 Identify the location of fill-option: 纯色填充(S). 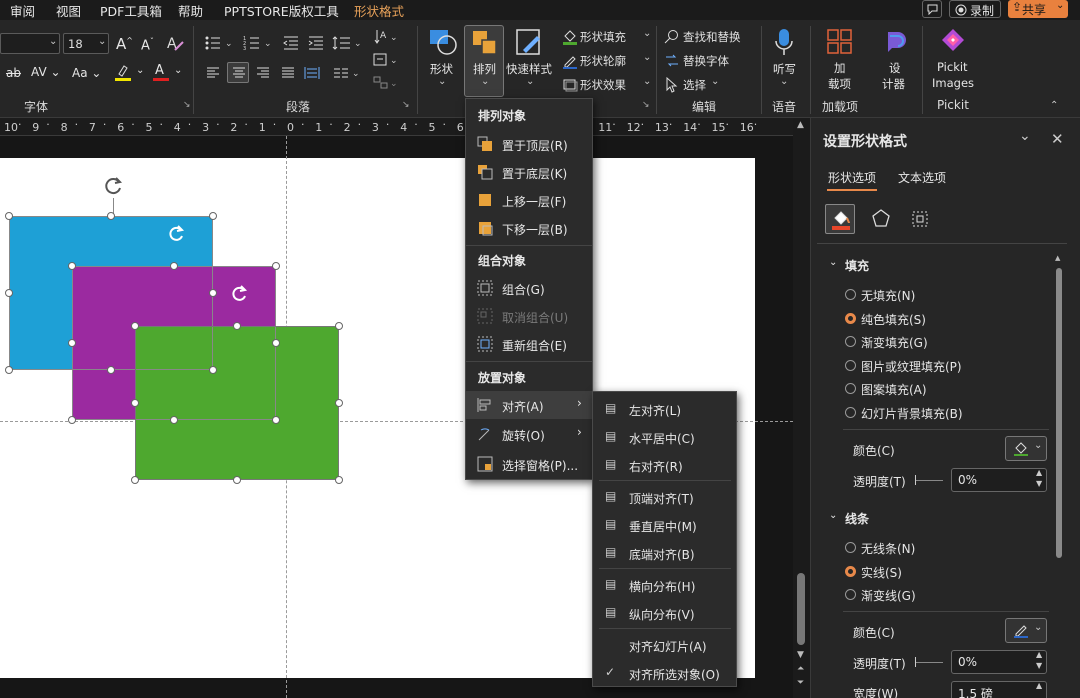
(945, 319).